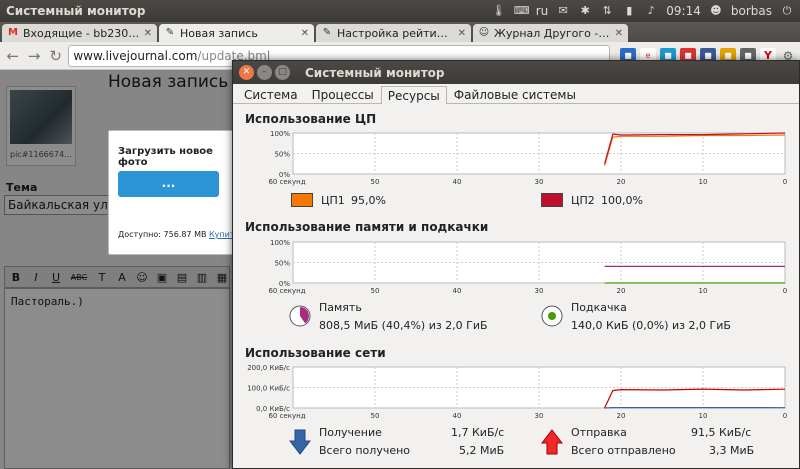 This screenshot has width=800, height=469. What do you see at coordinates (367, 227) in the screenshot?
I see `memory-section-title: Использование памяти и подкачки` at bounding box center [367, 227].